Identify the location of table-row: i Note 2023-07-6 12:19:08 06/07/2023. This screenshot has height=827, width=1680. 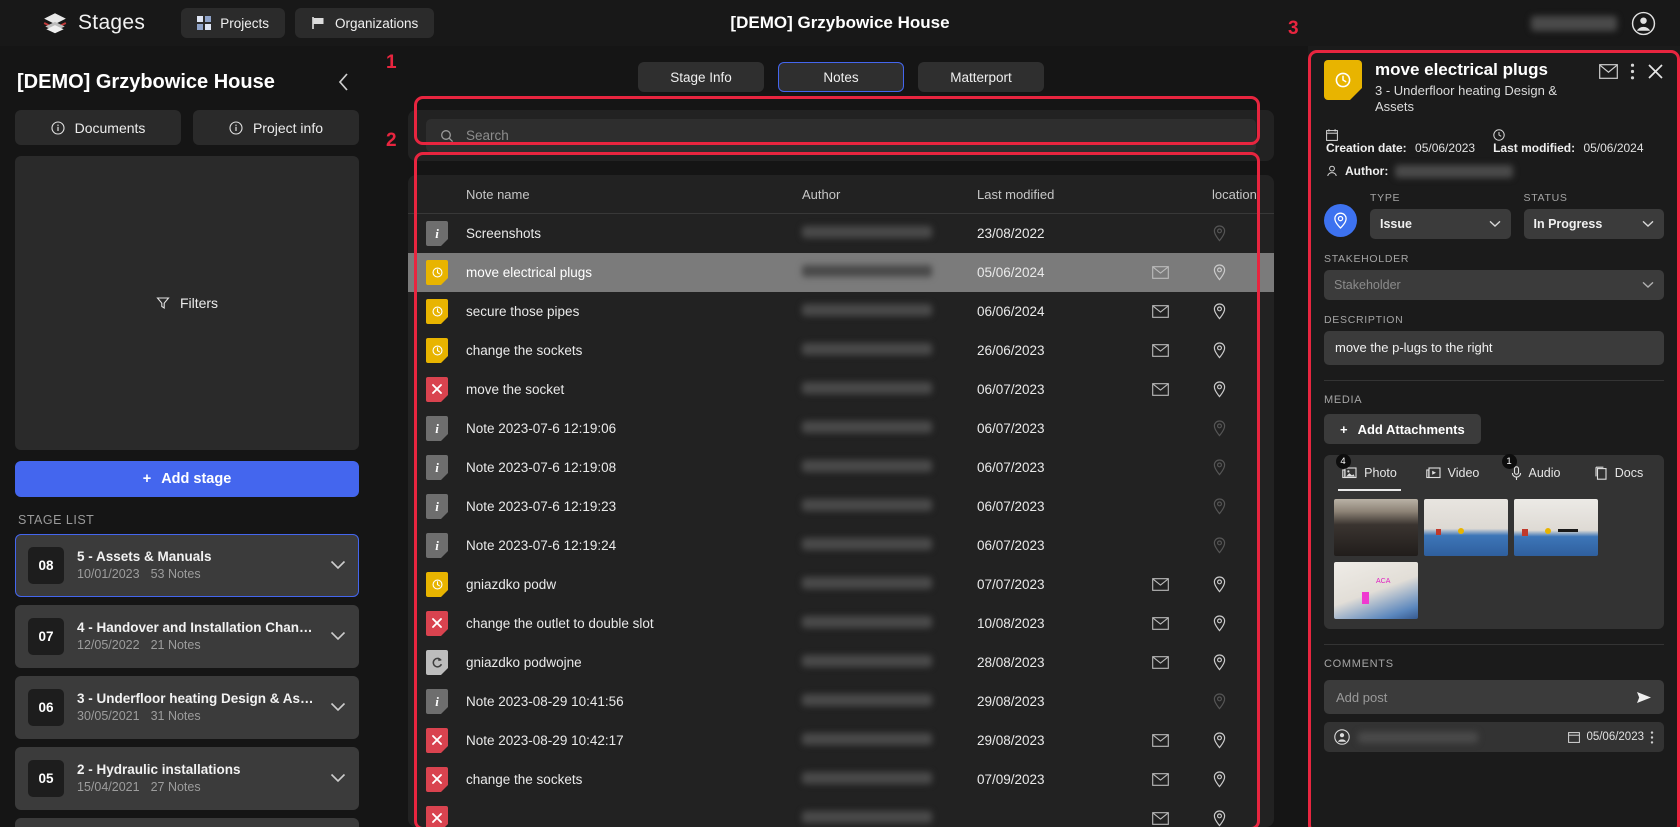
(841, 467).